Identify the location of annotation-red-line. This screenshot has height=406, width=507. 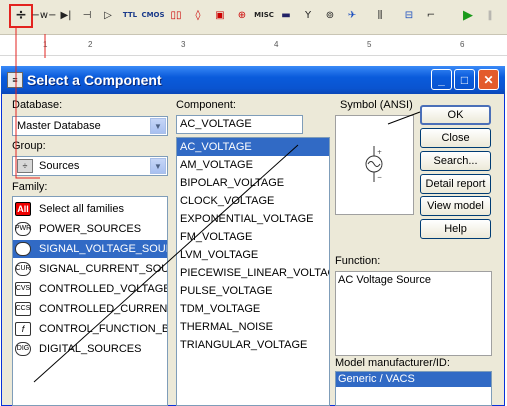
(27, 103).